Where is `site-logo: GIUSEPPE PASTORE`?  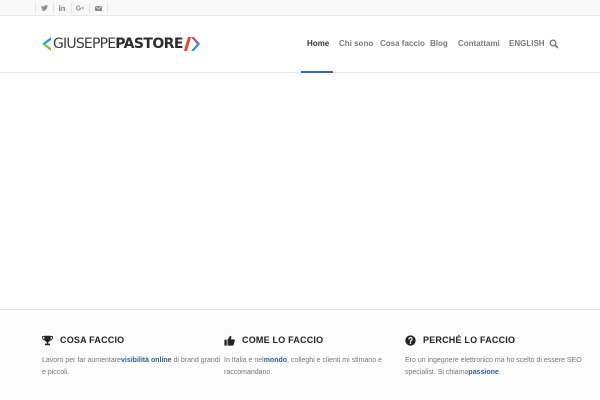 site-logo: GIUSEPPE PASTORE is located at coordinates (121, 44).